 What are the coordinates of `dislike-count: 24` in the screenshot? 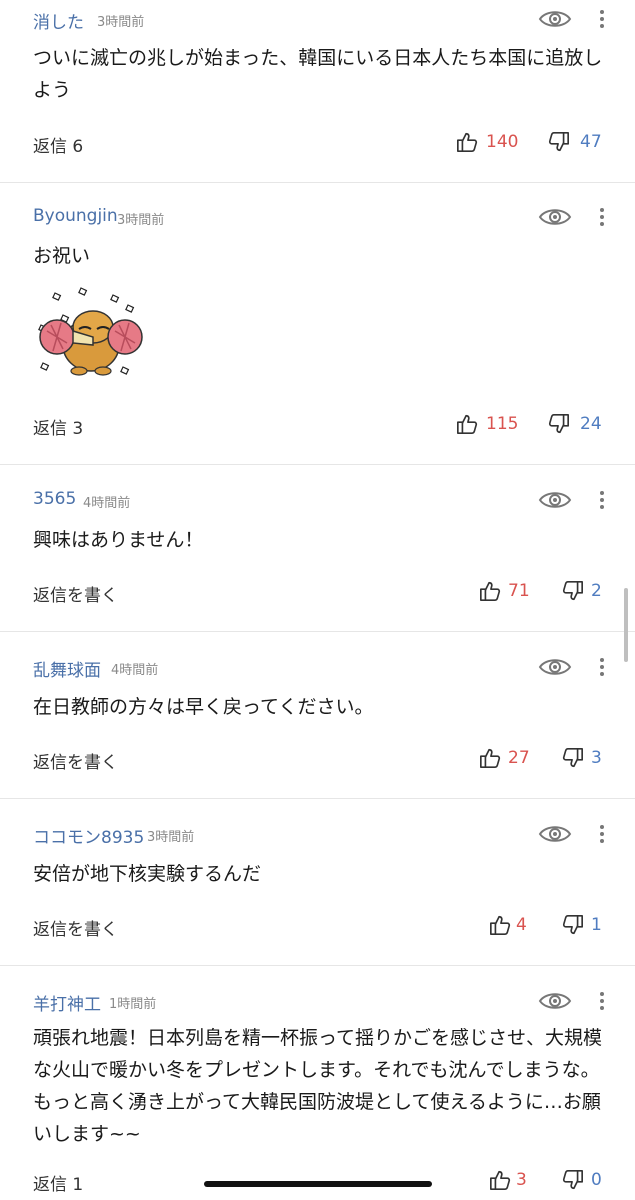 It's located at (591, 424).